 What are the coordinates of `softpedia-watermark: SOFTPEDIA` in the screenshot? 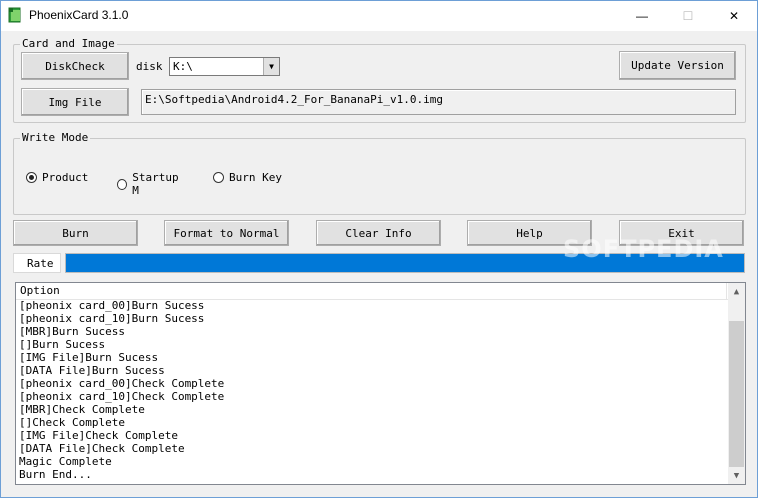 It's located at (643, 249).